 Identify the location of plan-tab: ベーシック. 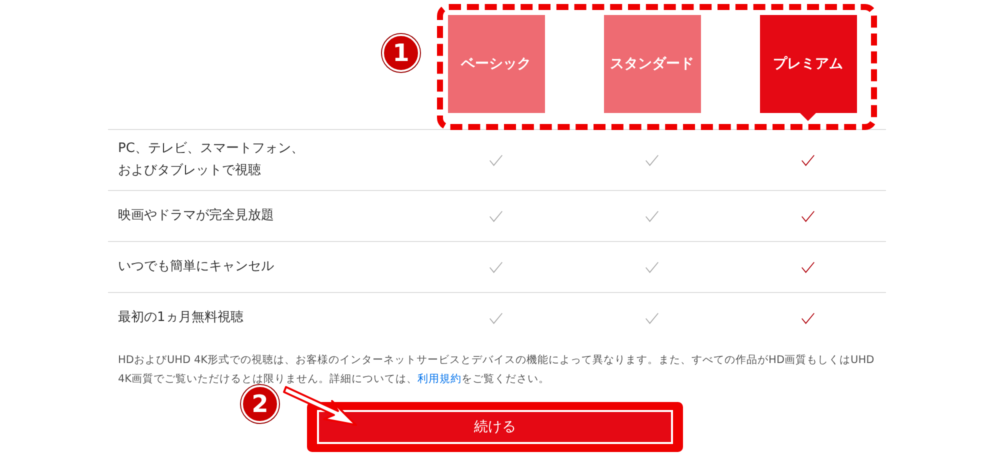
(496, 64).